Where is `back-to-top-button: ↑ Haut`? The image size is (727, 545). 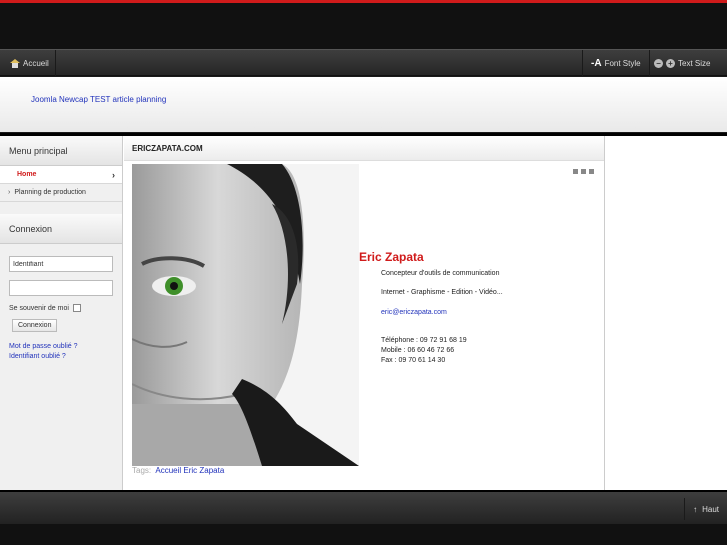
back-to-top-button: ↑ Haut is located at coordinates (705, 509).